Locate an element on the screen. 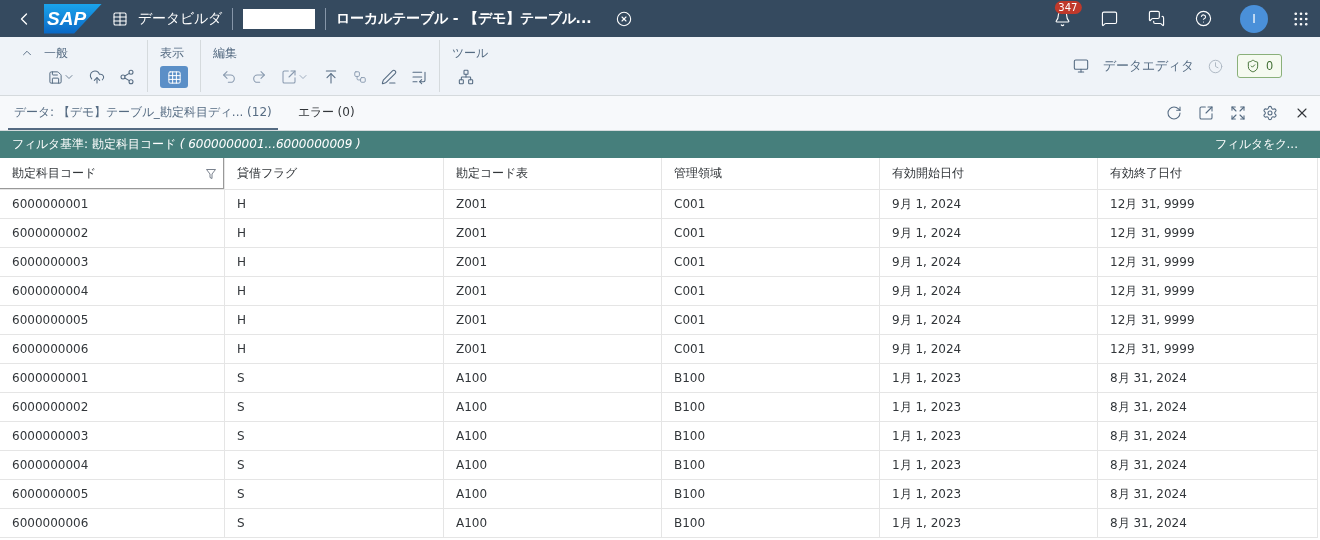 This screenshot has width=1320, height=540. save-button is located at coordinates (61, 77).